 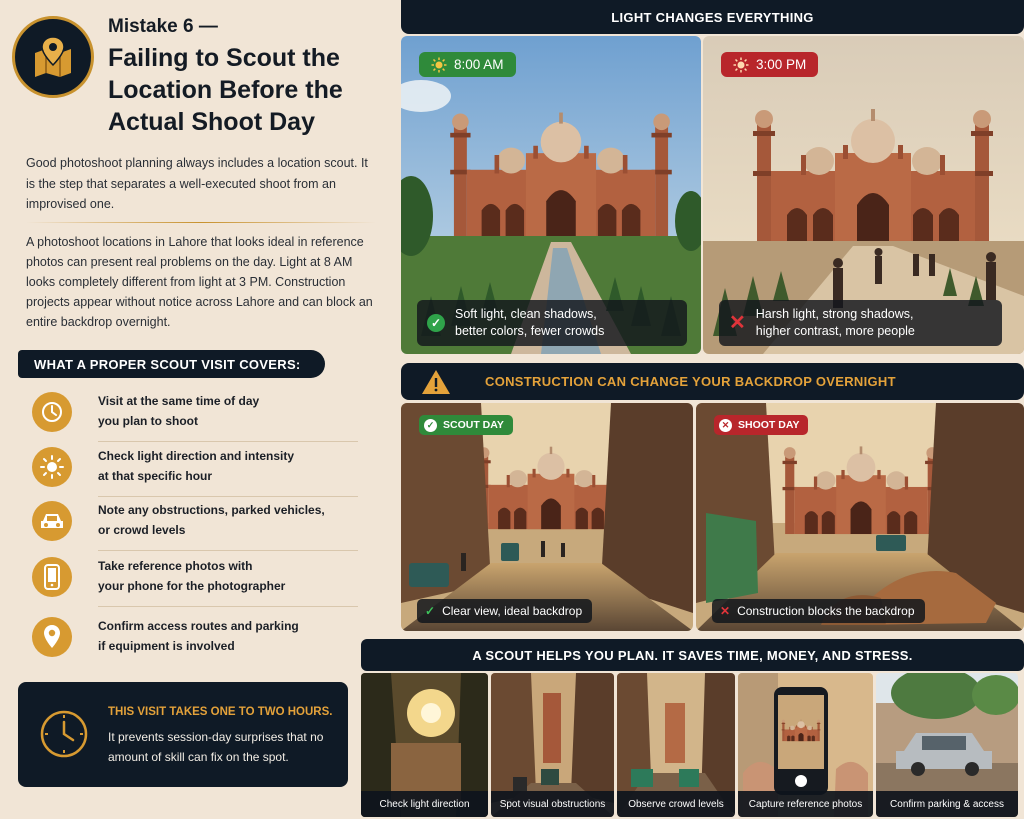 What do you see at coordinates (53, 57) in the screenshot?
I see `map-pin-icon` at bounding box center [53, 57].